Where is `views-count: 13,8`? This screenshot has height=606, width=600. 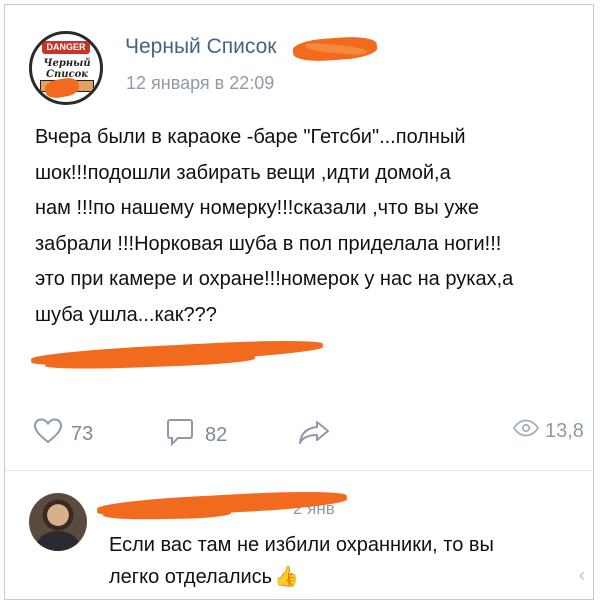 views-count: 13,8 is located at coordinates (564, 430).